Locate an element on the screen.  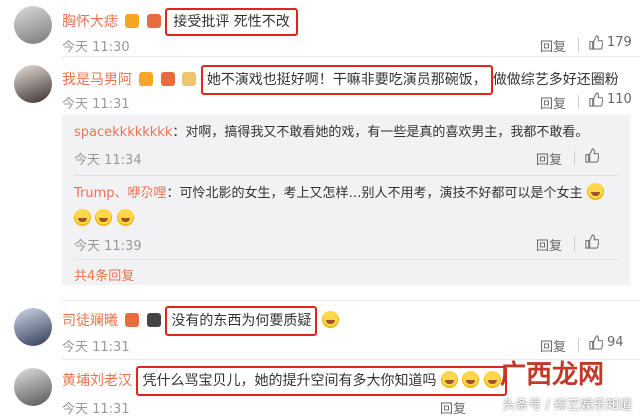
comment-text: 没有的东西为何要质疑 is located at coordinates (241, 321).